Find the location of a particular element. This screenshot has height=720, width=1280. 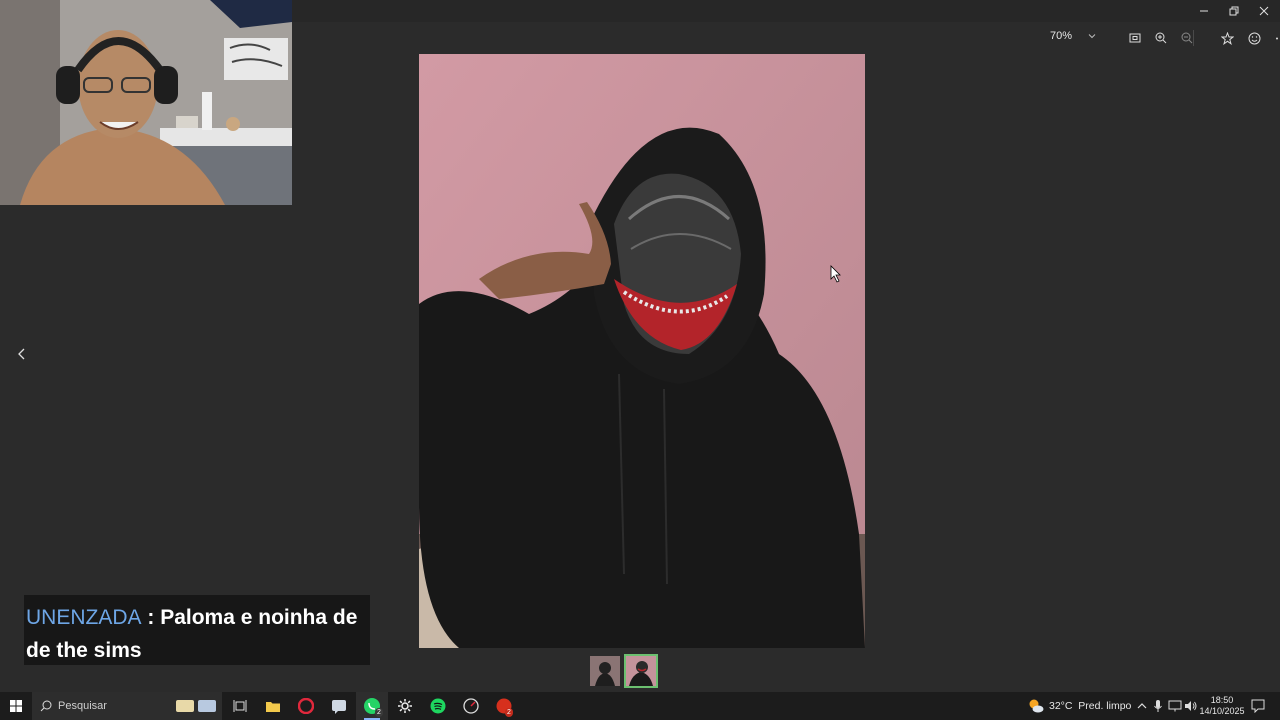

minimize-icon is located at coordinates (1204, 11).